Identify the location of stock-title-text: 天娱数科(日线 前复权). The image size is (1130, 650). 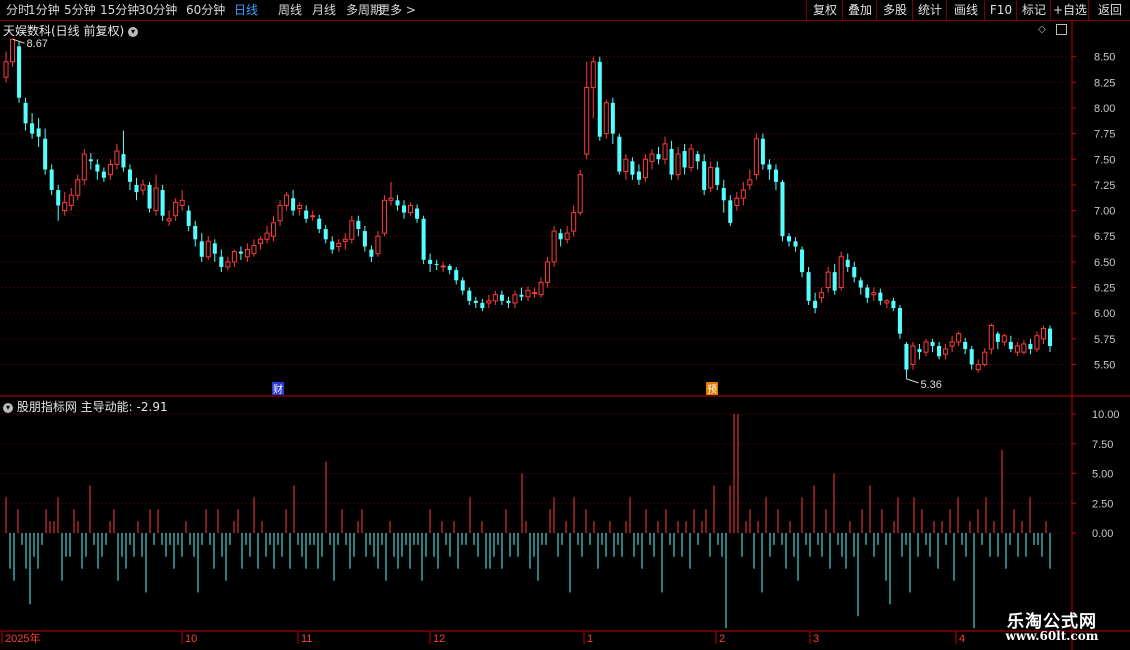
(64, 31).